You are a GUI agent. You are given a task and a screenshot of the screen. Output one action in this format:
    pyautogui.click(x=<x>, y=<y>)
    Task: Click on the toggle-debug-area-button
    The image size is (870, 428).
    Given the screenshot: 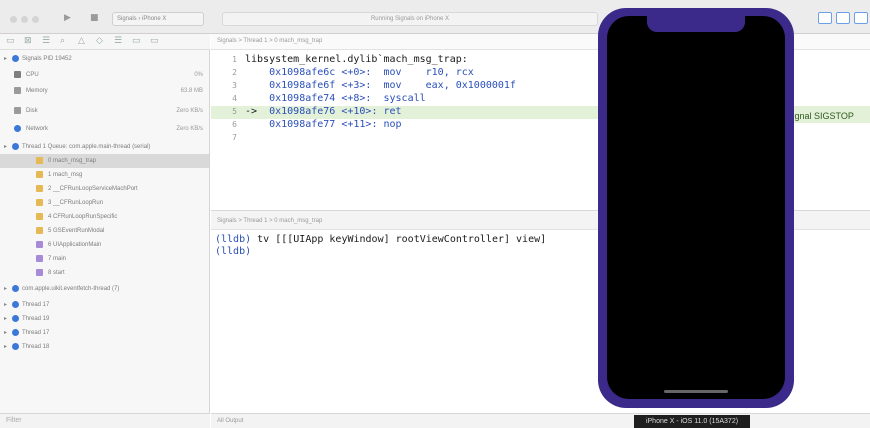 What is the action you would take?
    pyautogui.click(x=843, y=18)
    